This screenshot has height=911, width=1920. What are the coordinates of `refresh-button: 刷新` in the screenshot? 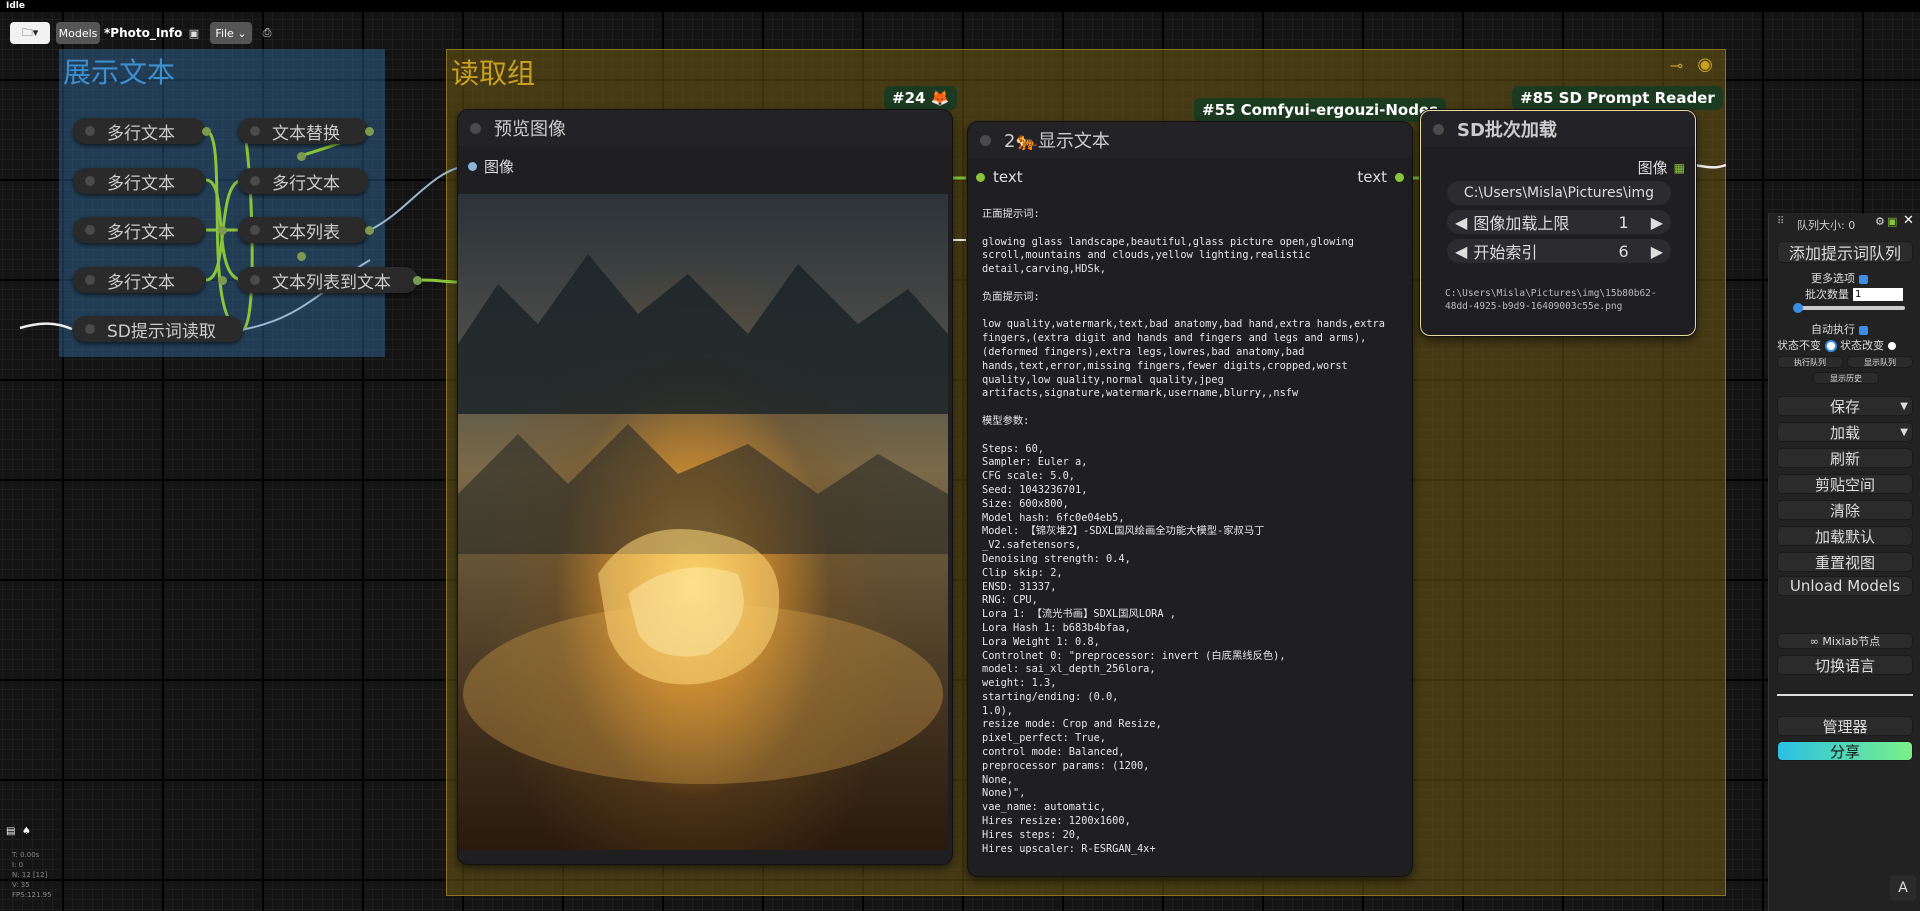 It's located at (1845, 458).